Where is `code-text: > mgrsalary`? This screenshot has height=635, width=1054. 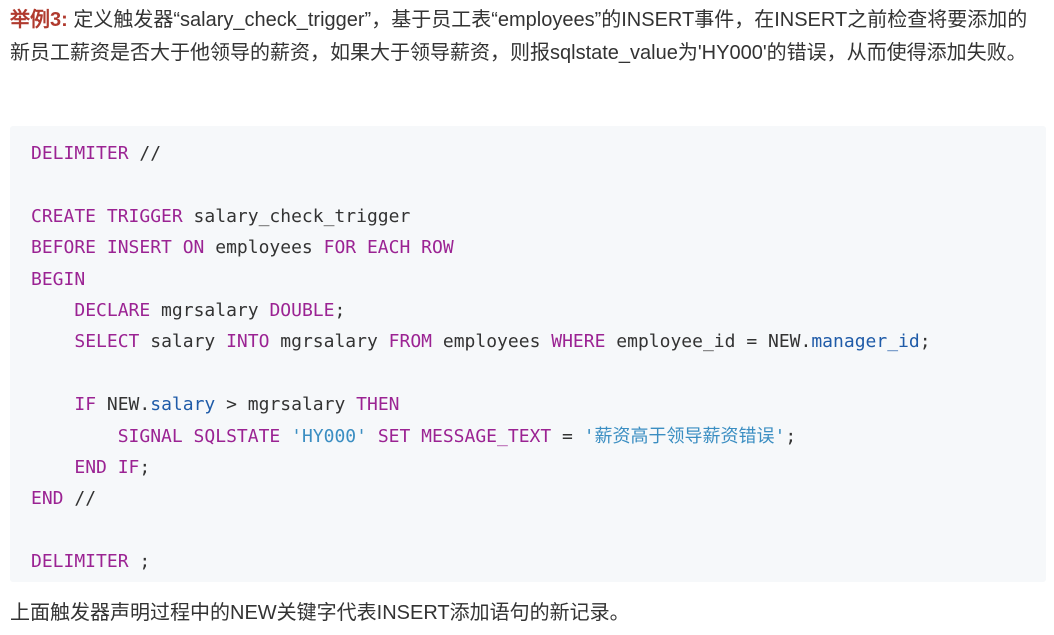 code-text: > mgrsalary is located at coordinates (286, 405).